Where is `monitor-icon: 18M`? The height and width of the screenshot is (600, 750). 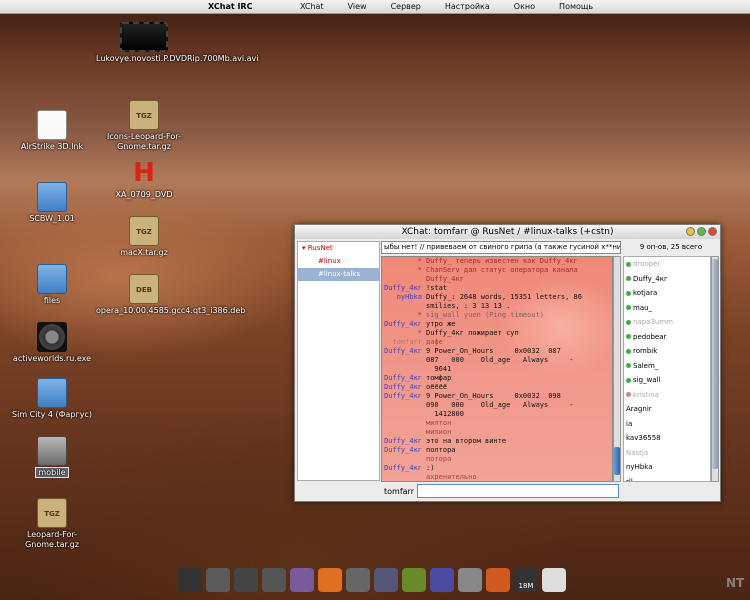 monitor-icon: 18M is located at coordinates (526, 580).